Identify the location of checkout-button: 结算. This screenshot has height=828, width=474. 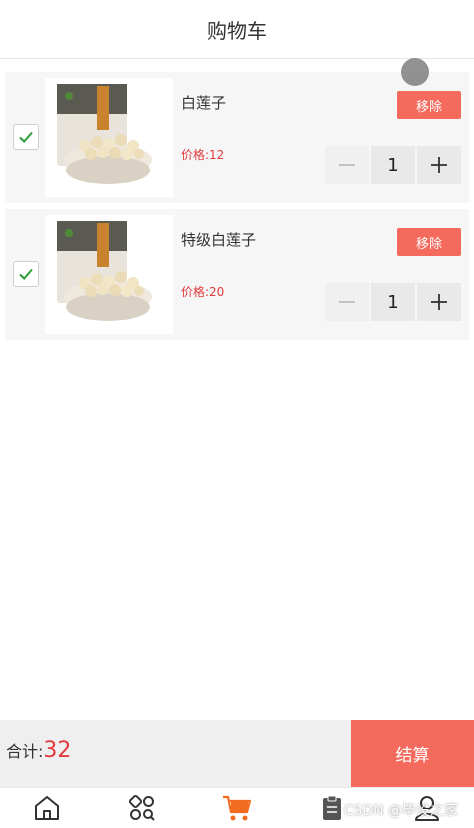
(412, 753).